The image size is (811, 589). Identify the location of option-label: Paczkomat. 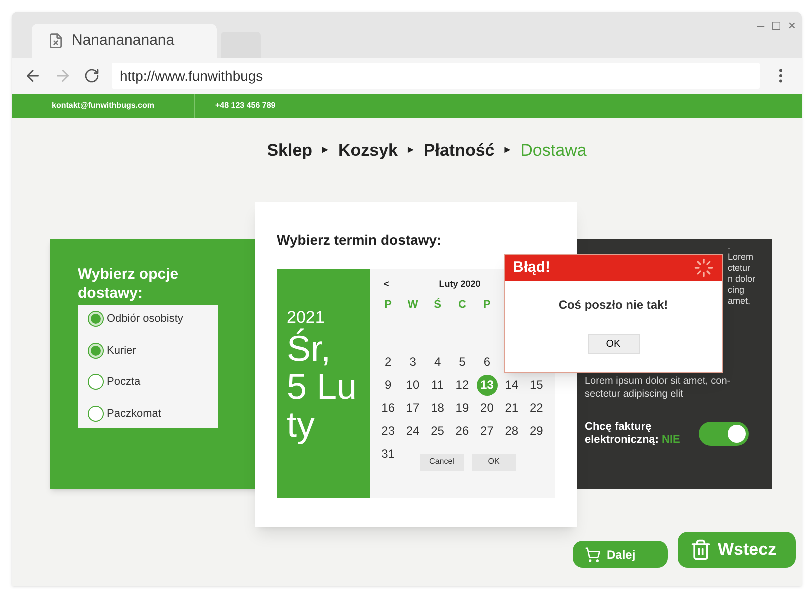
(134, 414).